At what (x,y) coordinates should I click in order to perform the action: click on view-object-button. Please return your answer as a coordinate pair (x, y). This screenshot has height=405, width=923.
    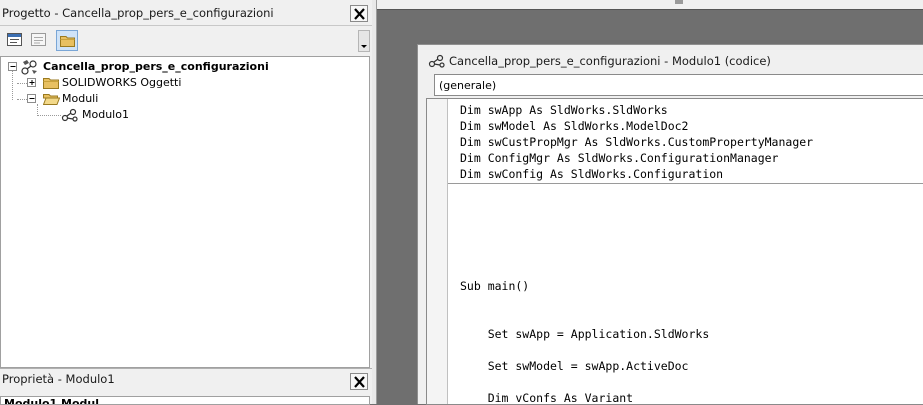
    Looking at the image, I should click on (39, 40).